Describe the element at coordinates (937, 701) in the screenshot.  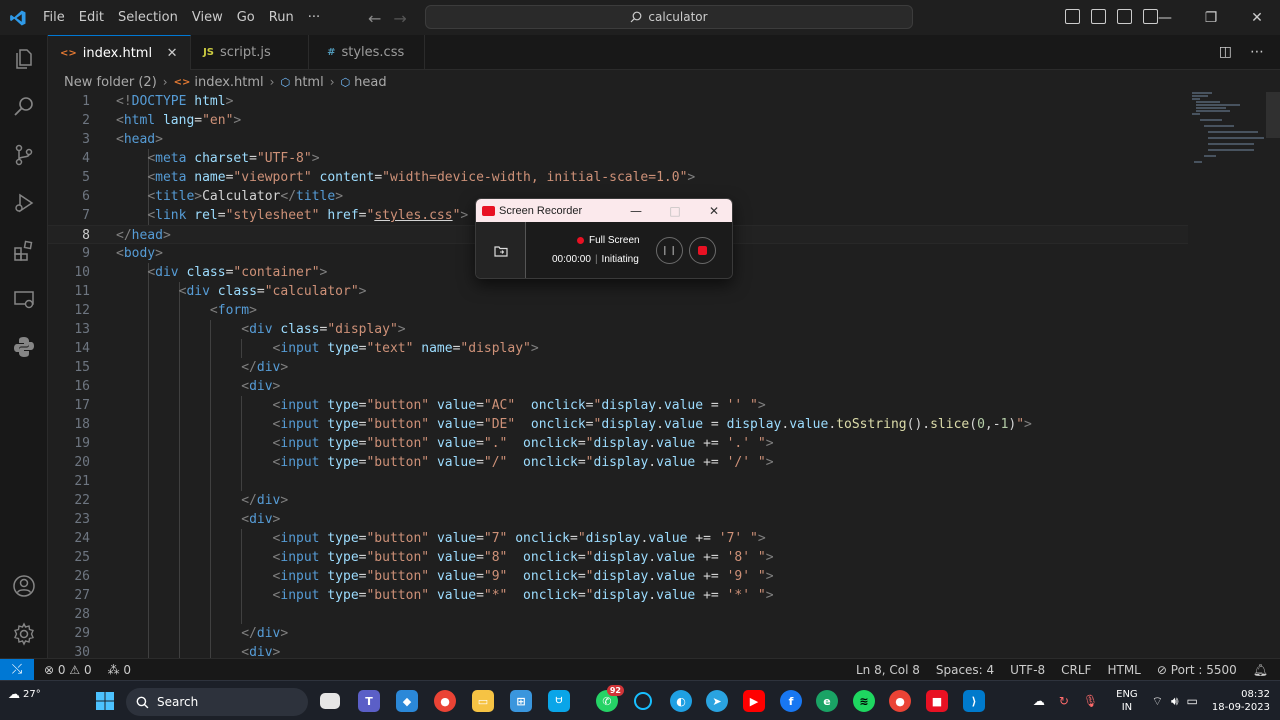
I see `screen-recorder-taskbar-icon: ■` at that location.